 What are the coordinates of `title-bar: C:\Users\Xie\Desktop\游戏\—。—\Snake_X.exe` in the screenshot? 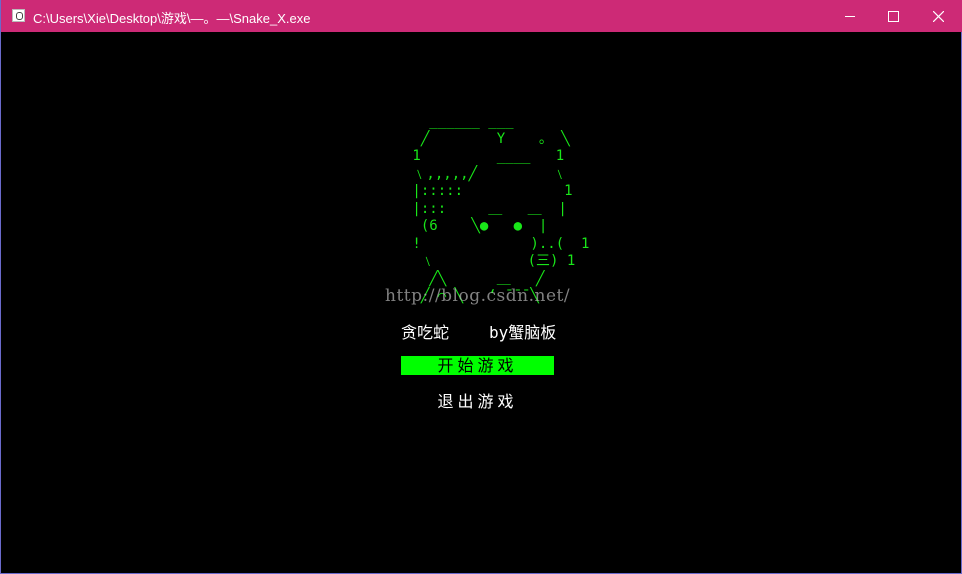 It's located at (481, 16).